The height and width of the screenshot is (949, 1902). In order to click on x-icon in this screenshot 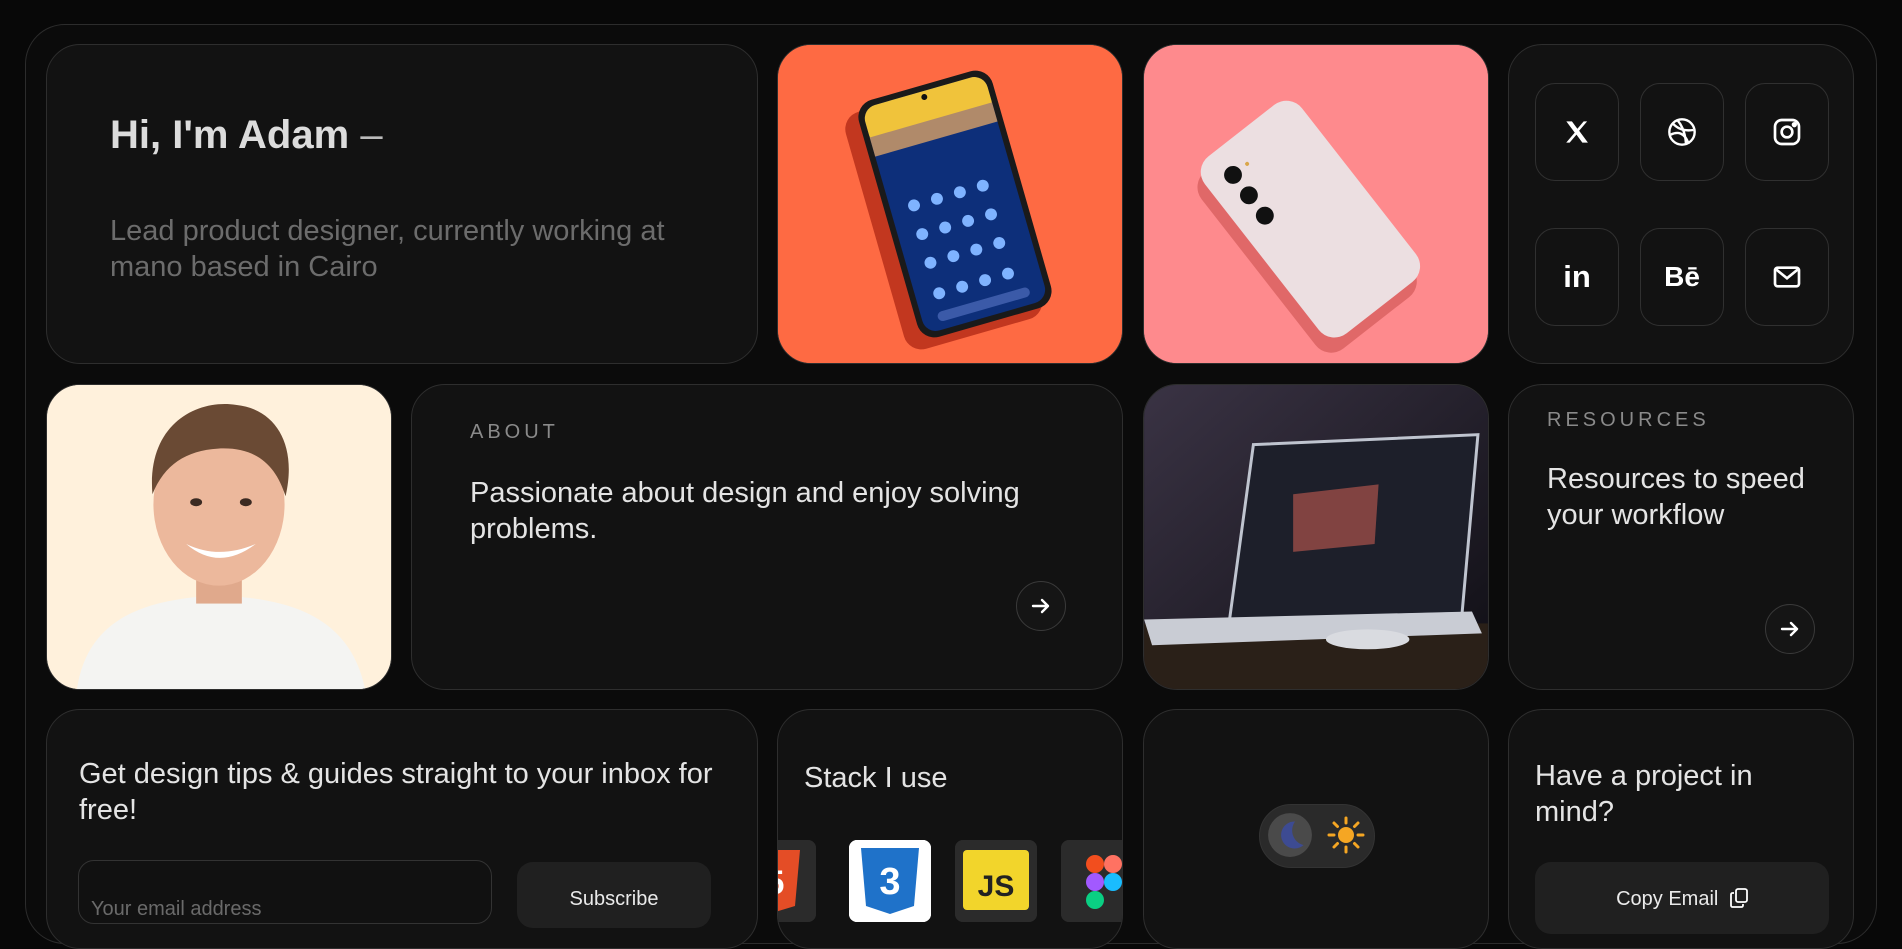, I will do `click(1577, 132)`.